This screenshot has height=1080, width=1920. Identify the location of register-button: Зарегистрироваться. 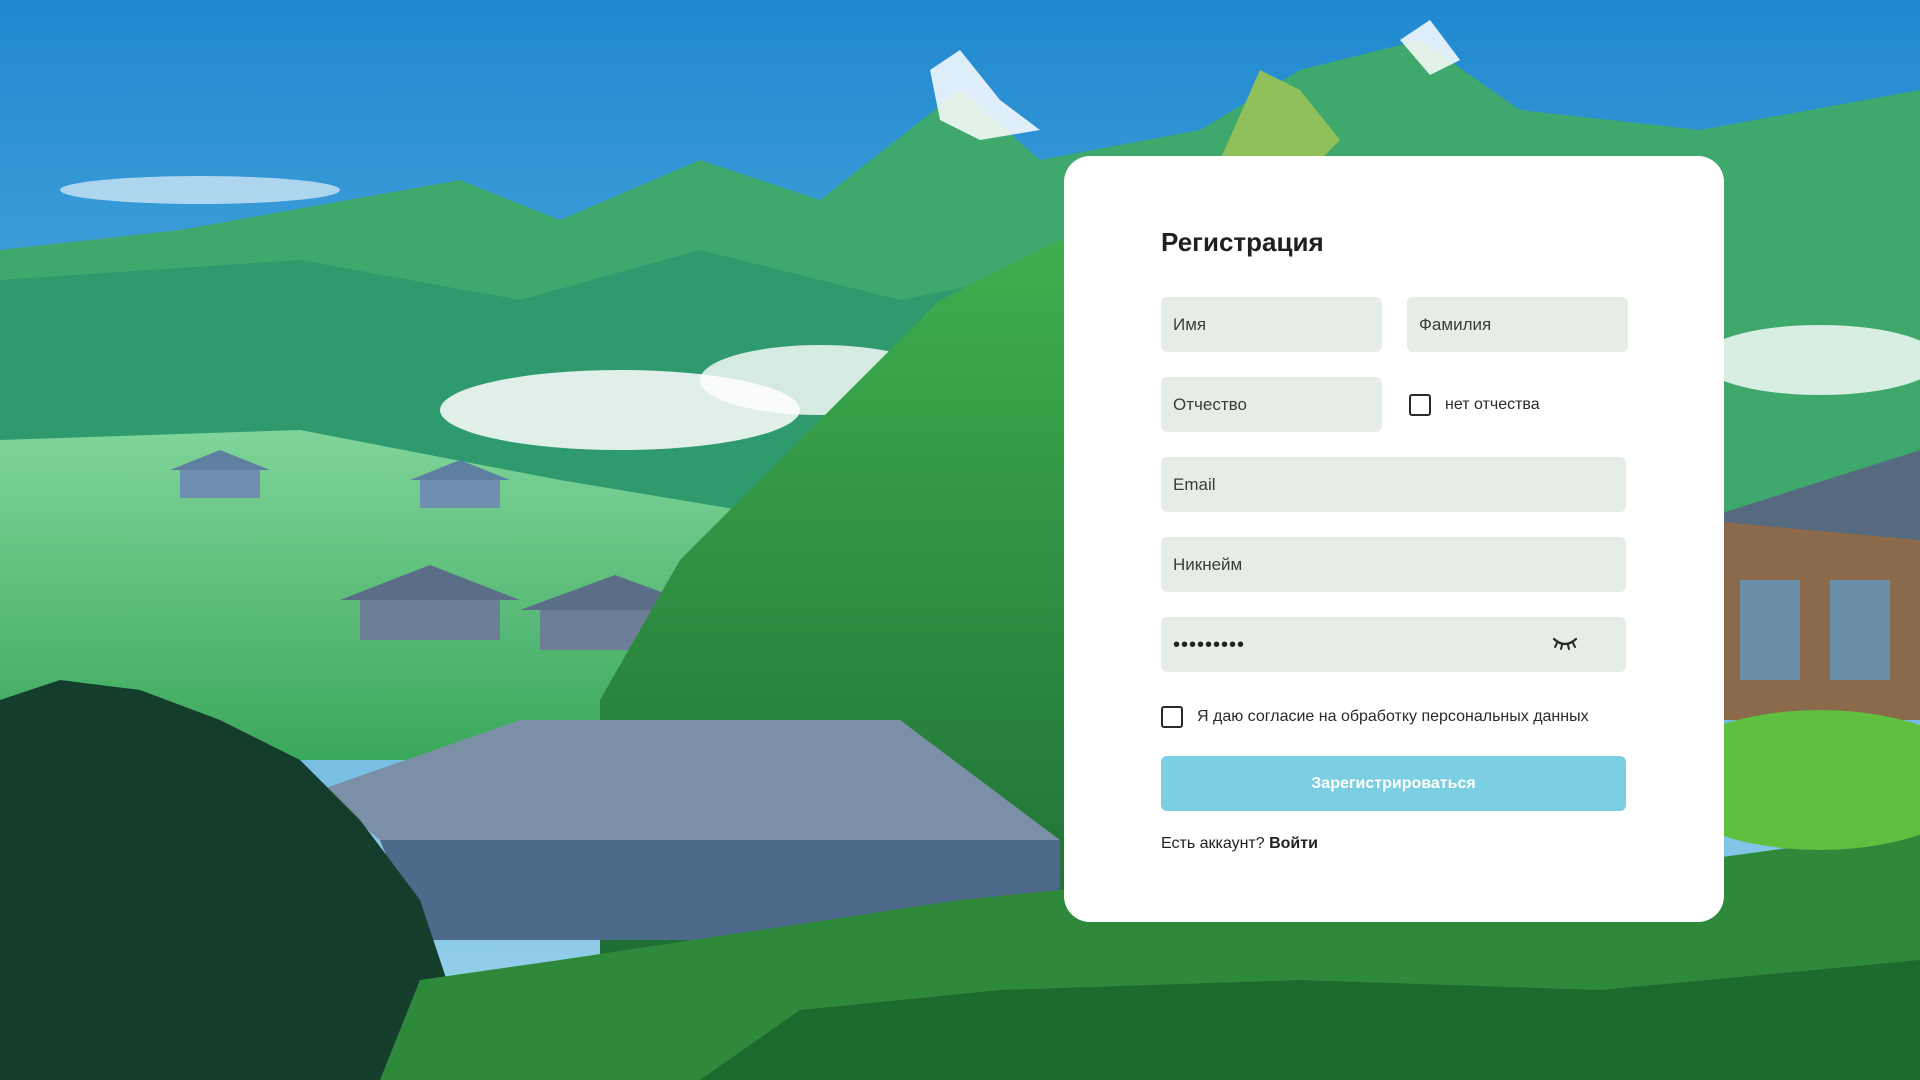
(1393, 783).